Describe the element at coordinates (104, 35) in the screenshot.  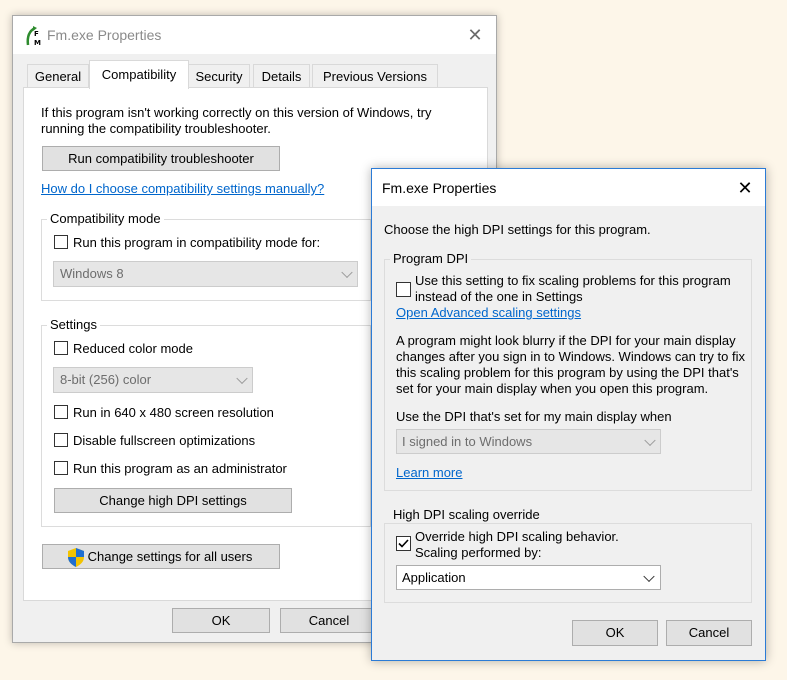
I see `window-title: Fm.exe Properties` at that location.